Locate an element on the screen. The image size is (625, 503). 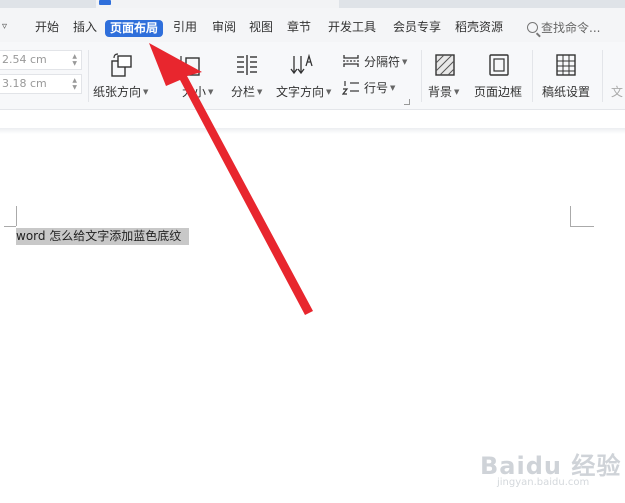
baidu-watermark: Baidu 经验 is located at coordinates (551, 466).